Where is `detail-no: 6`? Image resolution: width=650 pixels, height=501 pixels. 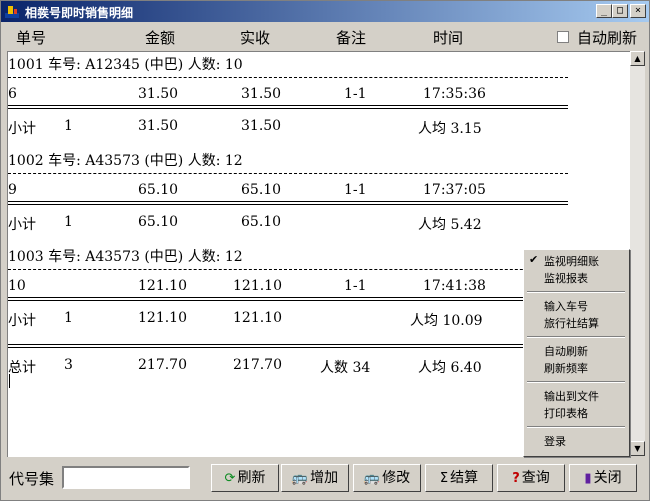 detail-no: 6 is located at coordinates (12, 94).